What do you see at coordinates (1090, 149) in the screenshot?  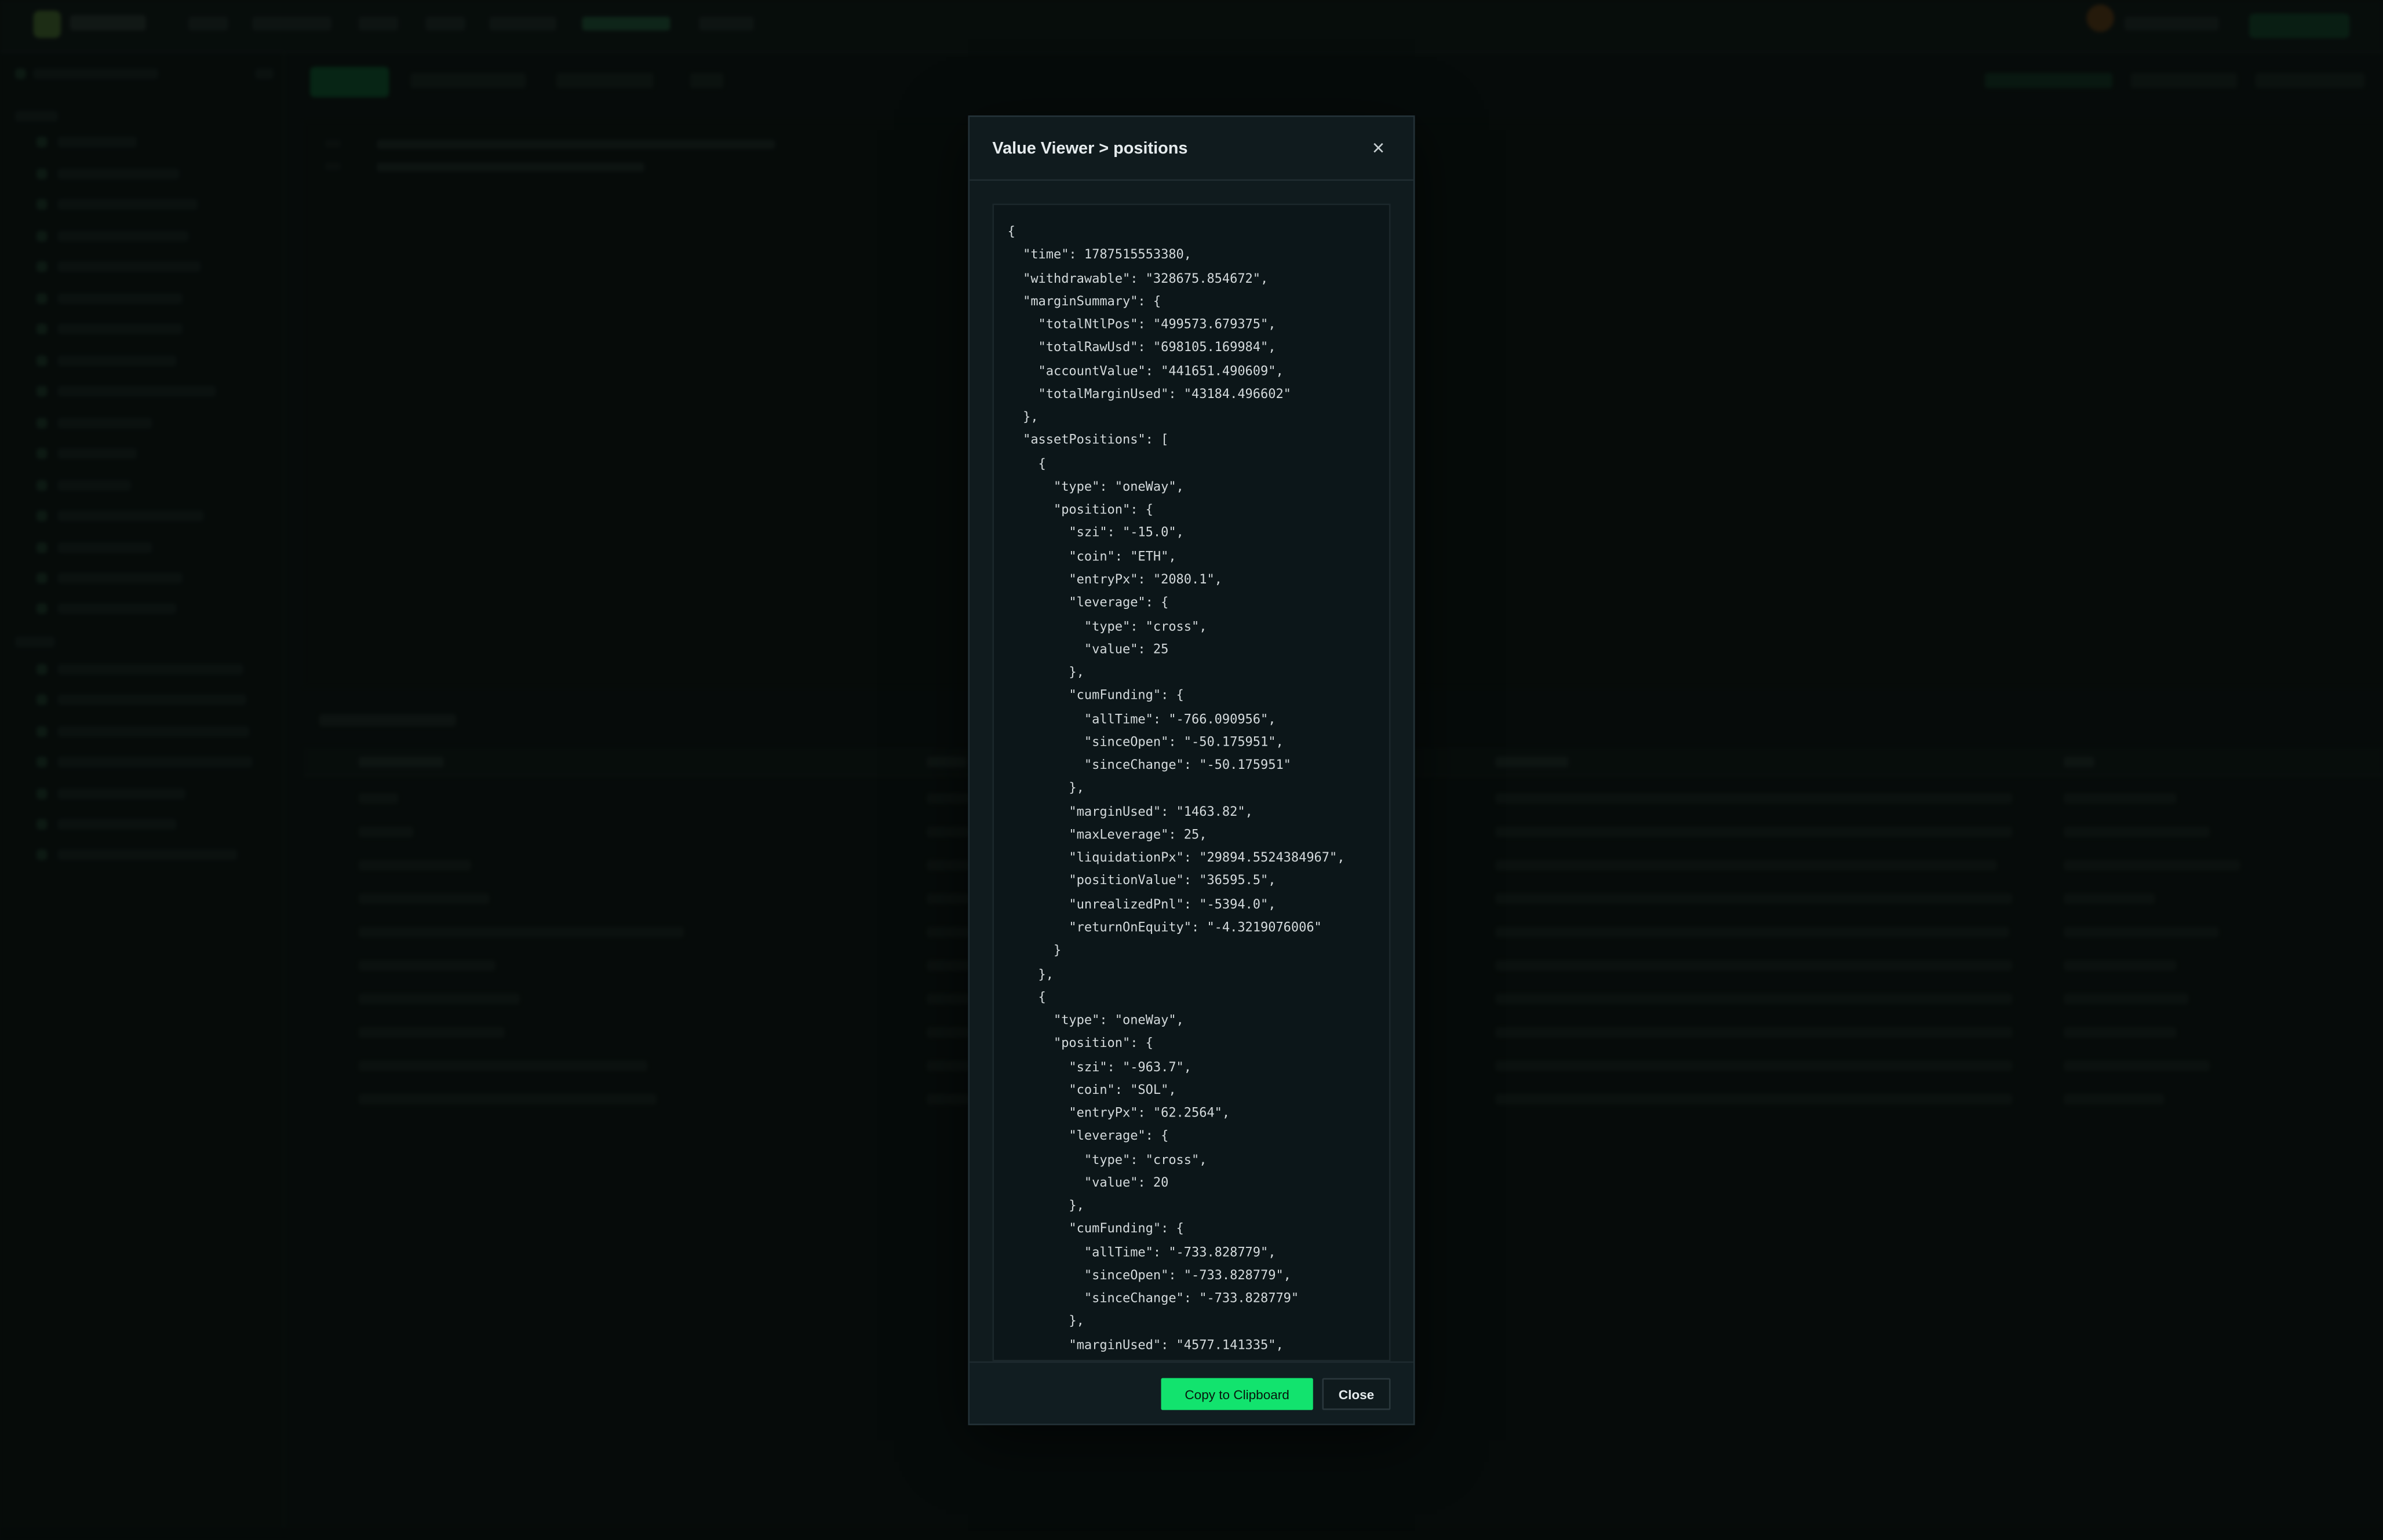 I see `modal-title: Value Viewer > positions` at bounding box center [1090, 149].